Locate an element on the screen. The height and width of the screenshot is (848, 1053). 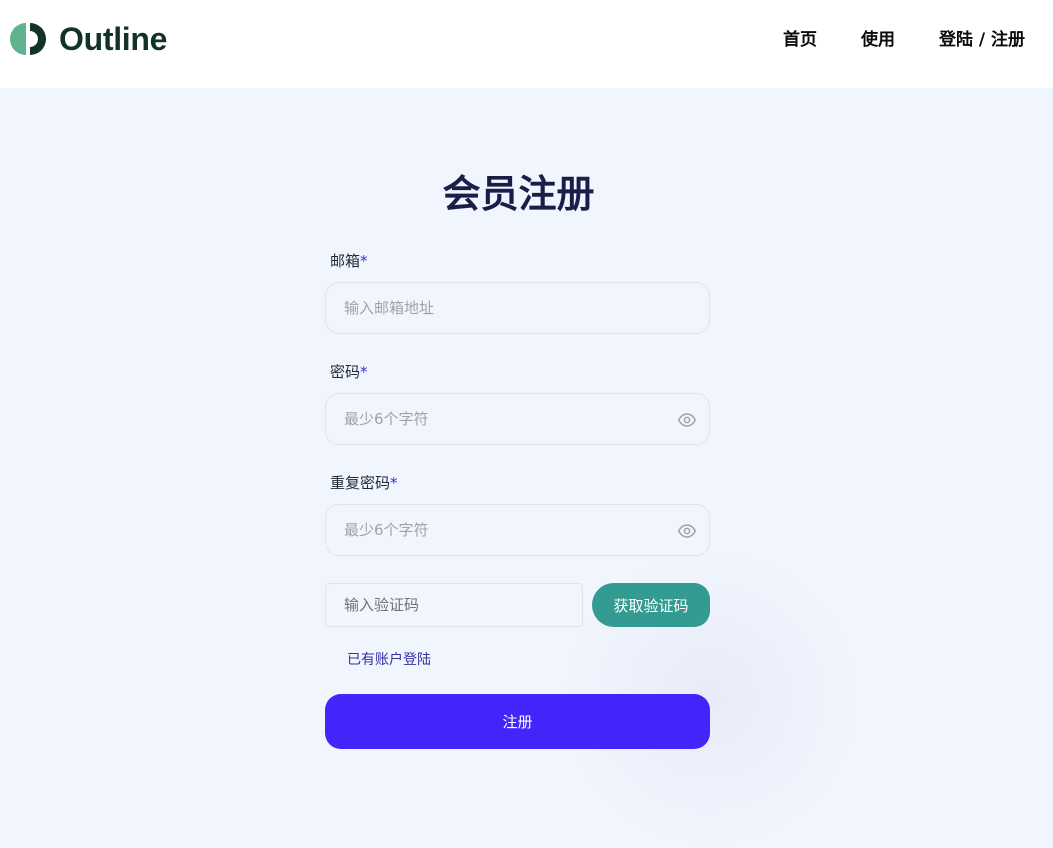
nav-use-link: 使用 is located at coordinates (878, 40).